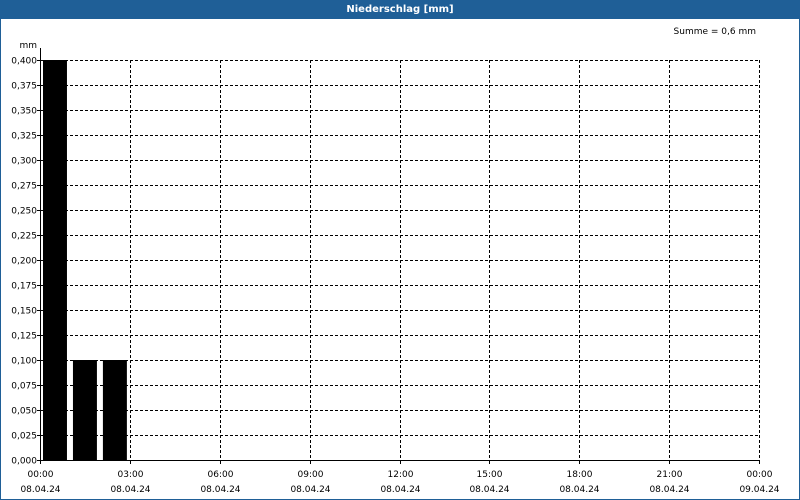 Image resolution: width=800 pixels, height=500 pixels. I want to click on y-tick-label: 0,375, so click(24, 87).